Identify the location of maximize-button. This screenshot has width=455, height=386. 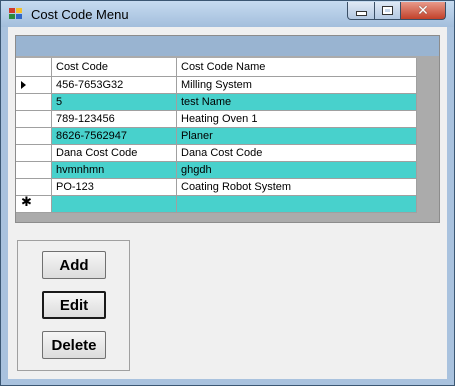
(387, 11).